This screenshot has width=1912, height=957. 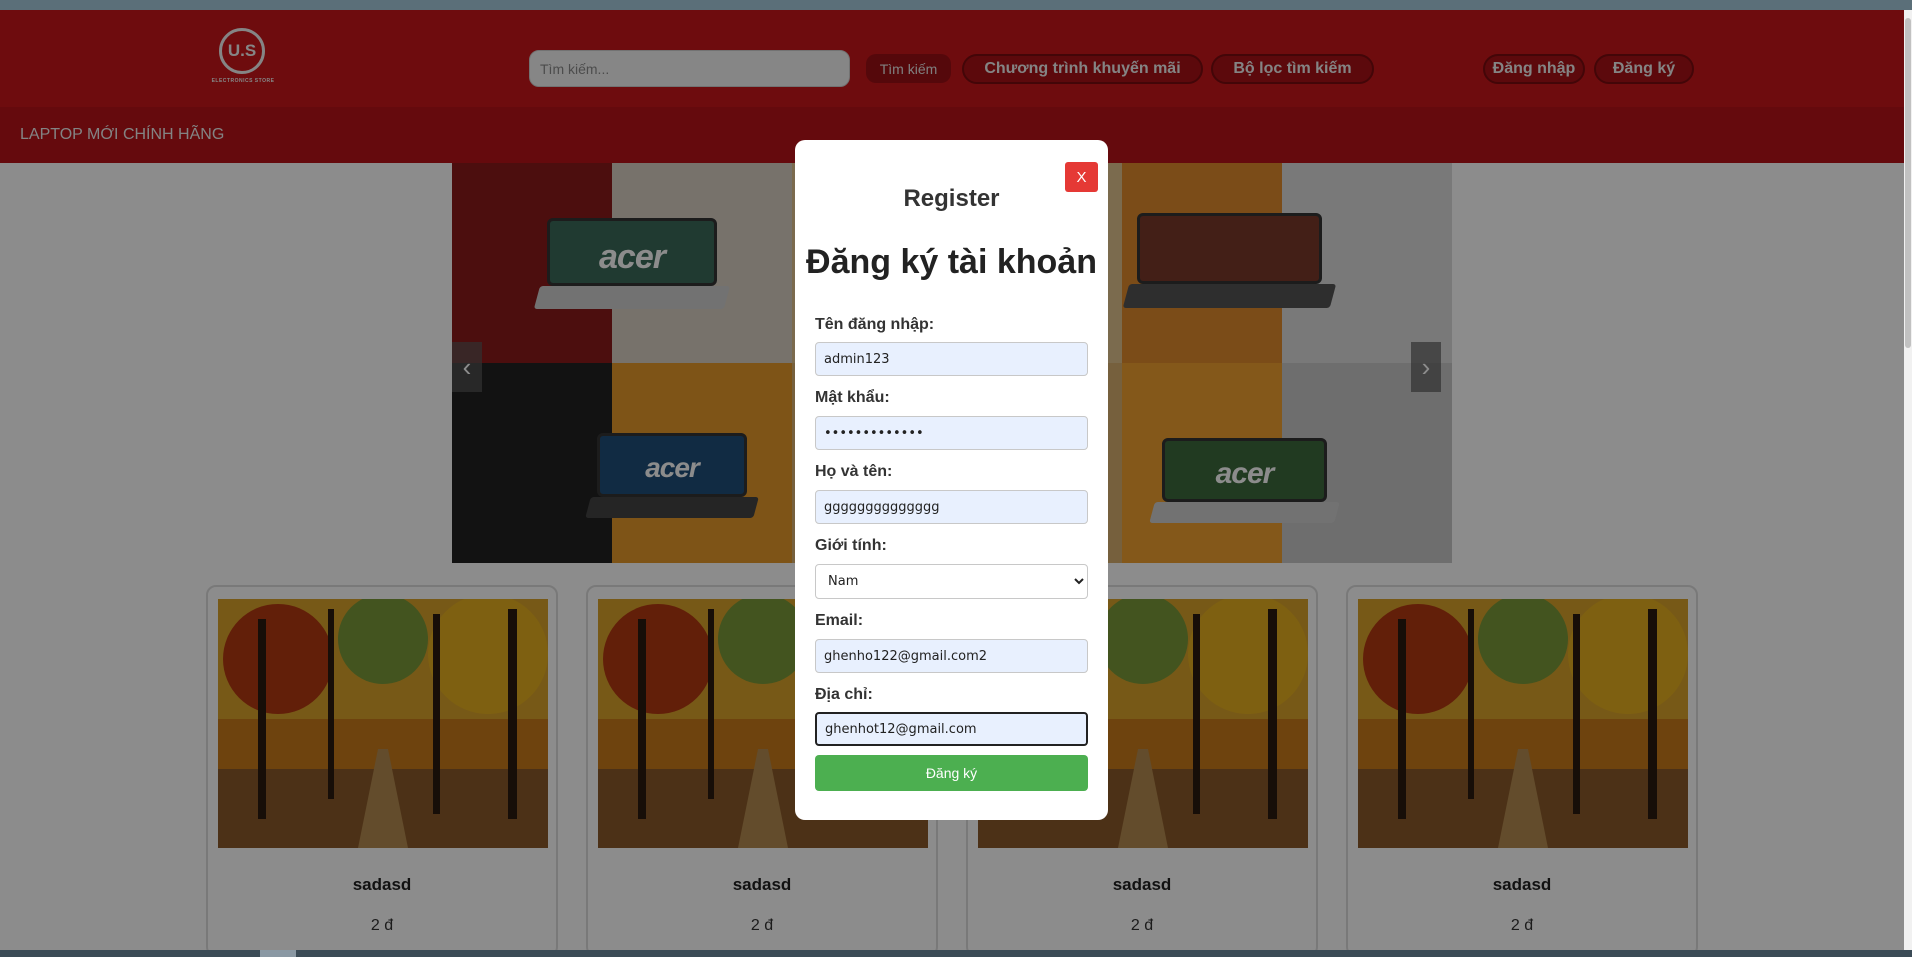 I want to click on email-field, so click(x=951, y=656).